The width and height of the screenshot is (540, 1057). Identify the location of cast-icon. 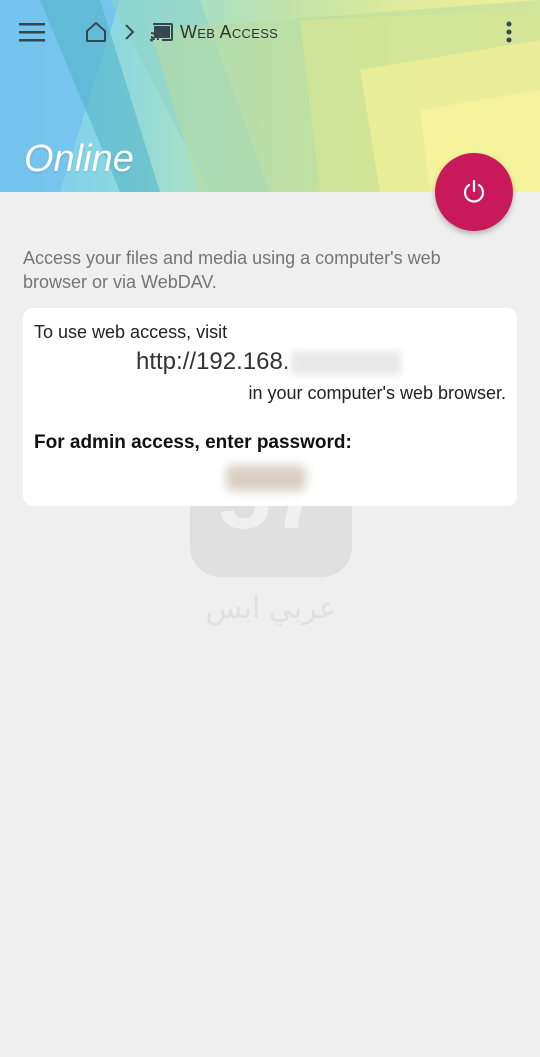
(161, 32).